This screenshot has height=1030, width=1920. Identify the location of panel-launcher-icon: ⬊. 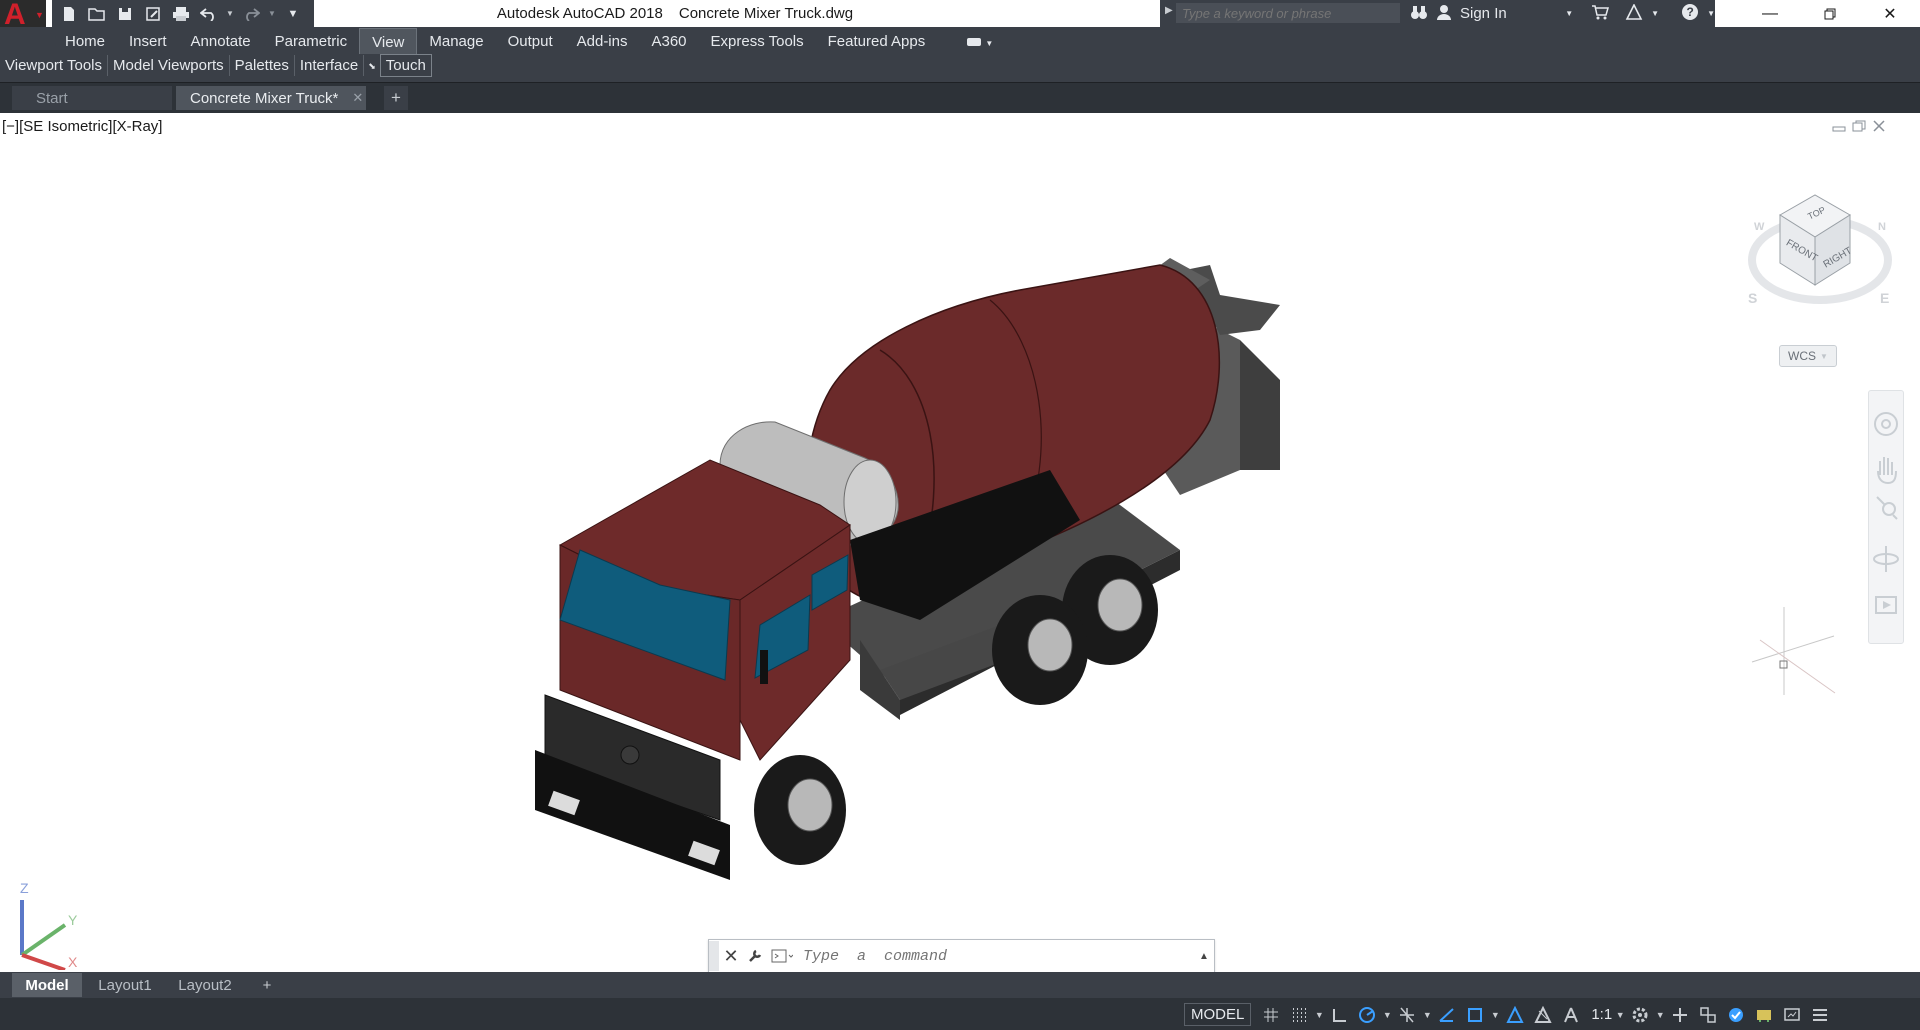
(372, 65).